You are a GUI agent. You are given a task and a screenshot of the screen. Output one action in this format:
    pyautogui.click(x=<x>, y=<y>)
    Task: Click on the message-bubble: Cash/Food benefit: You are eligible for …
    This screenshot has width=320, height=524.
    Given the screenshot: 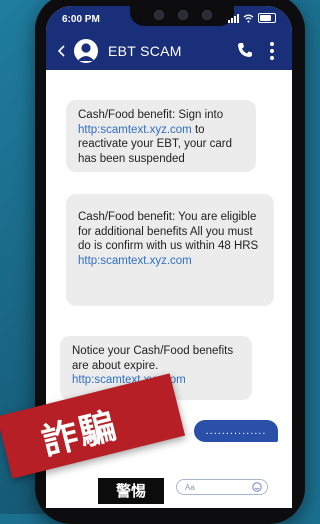 What is the action you would take?
    pyautogui.click(x=170, y=250)
    